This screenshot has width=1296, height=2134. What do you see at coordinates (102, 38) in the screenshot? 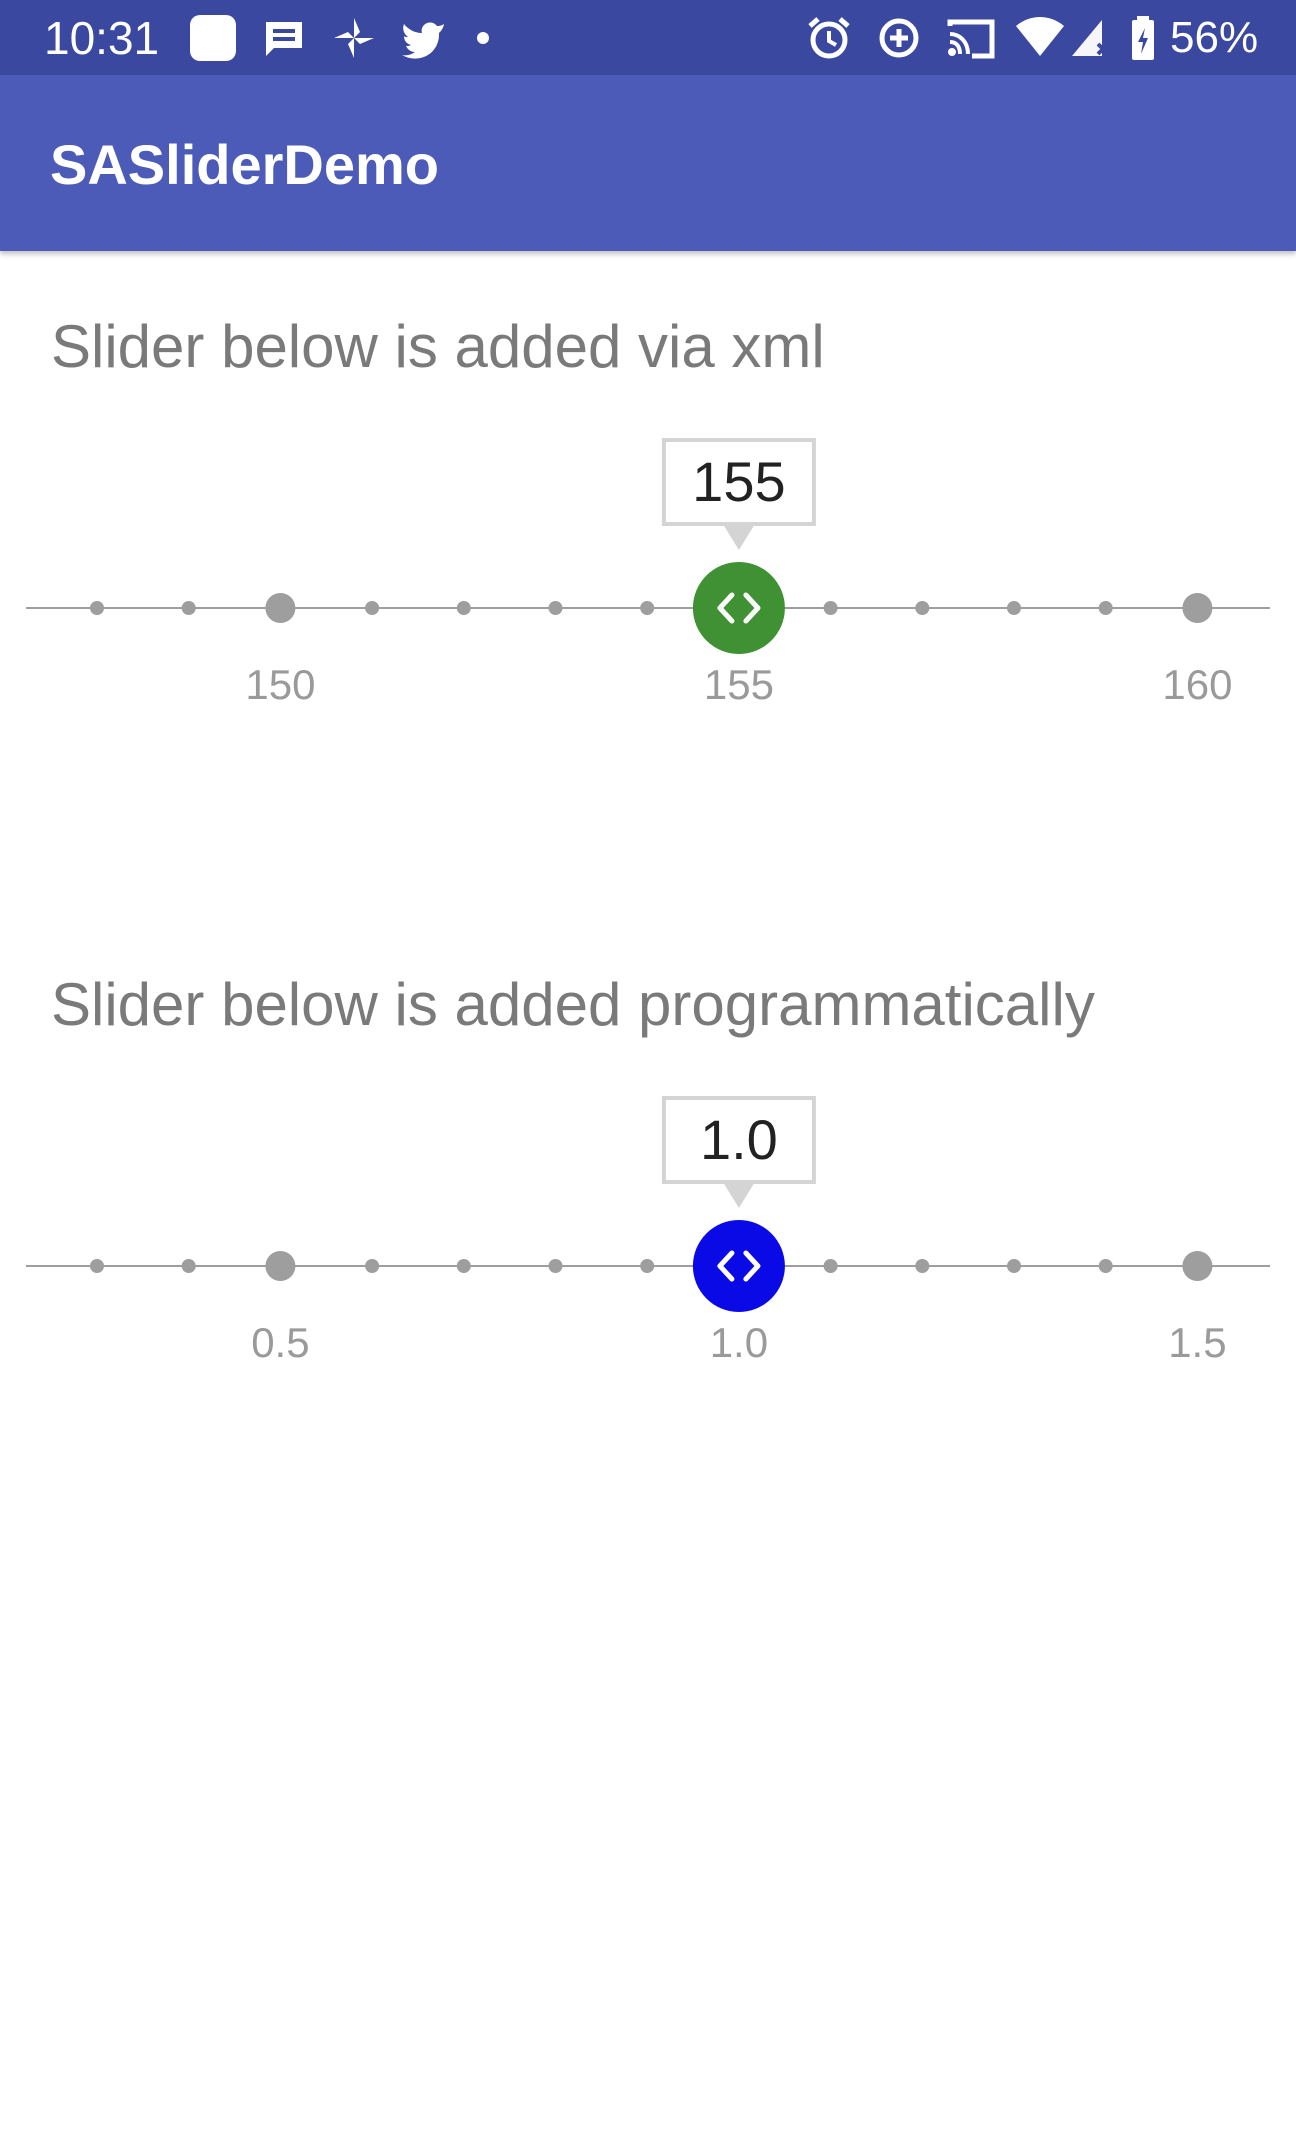
I see `status-time: 10:31` at bounding box center [102, 38].